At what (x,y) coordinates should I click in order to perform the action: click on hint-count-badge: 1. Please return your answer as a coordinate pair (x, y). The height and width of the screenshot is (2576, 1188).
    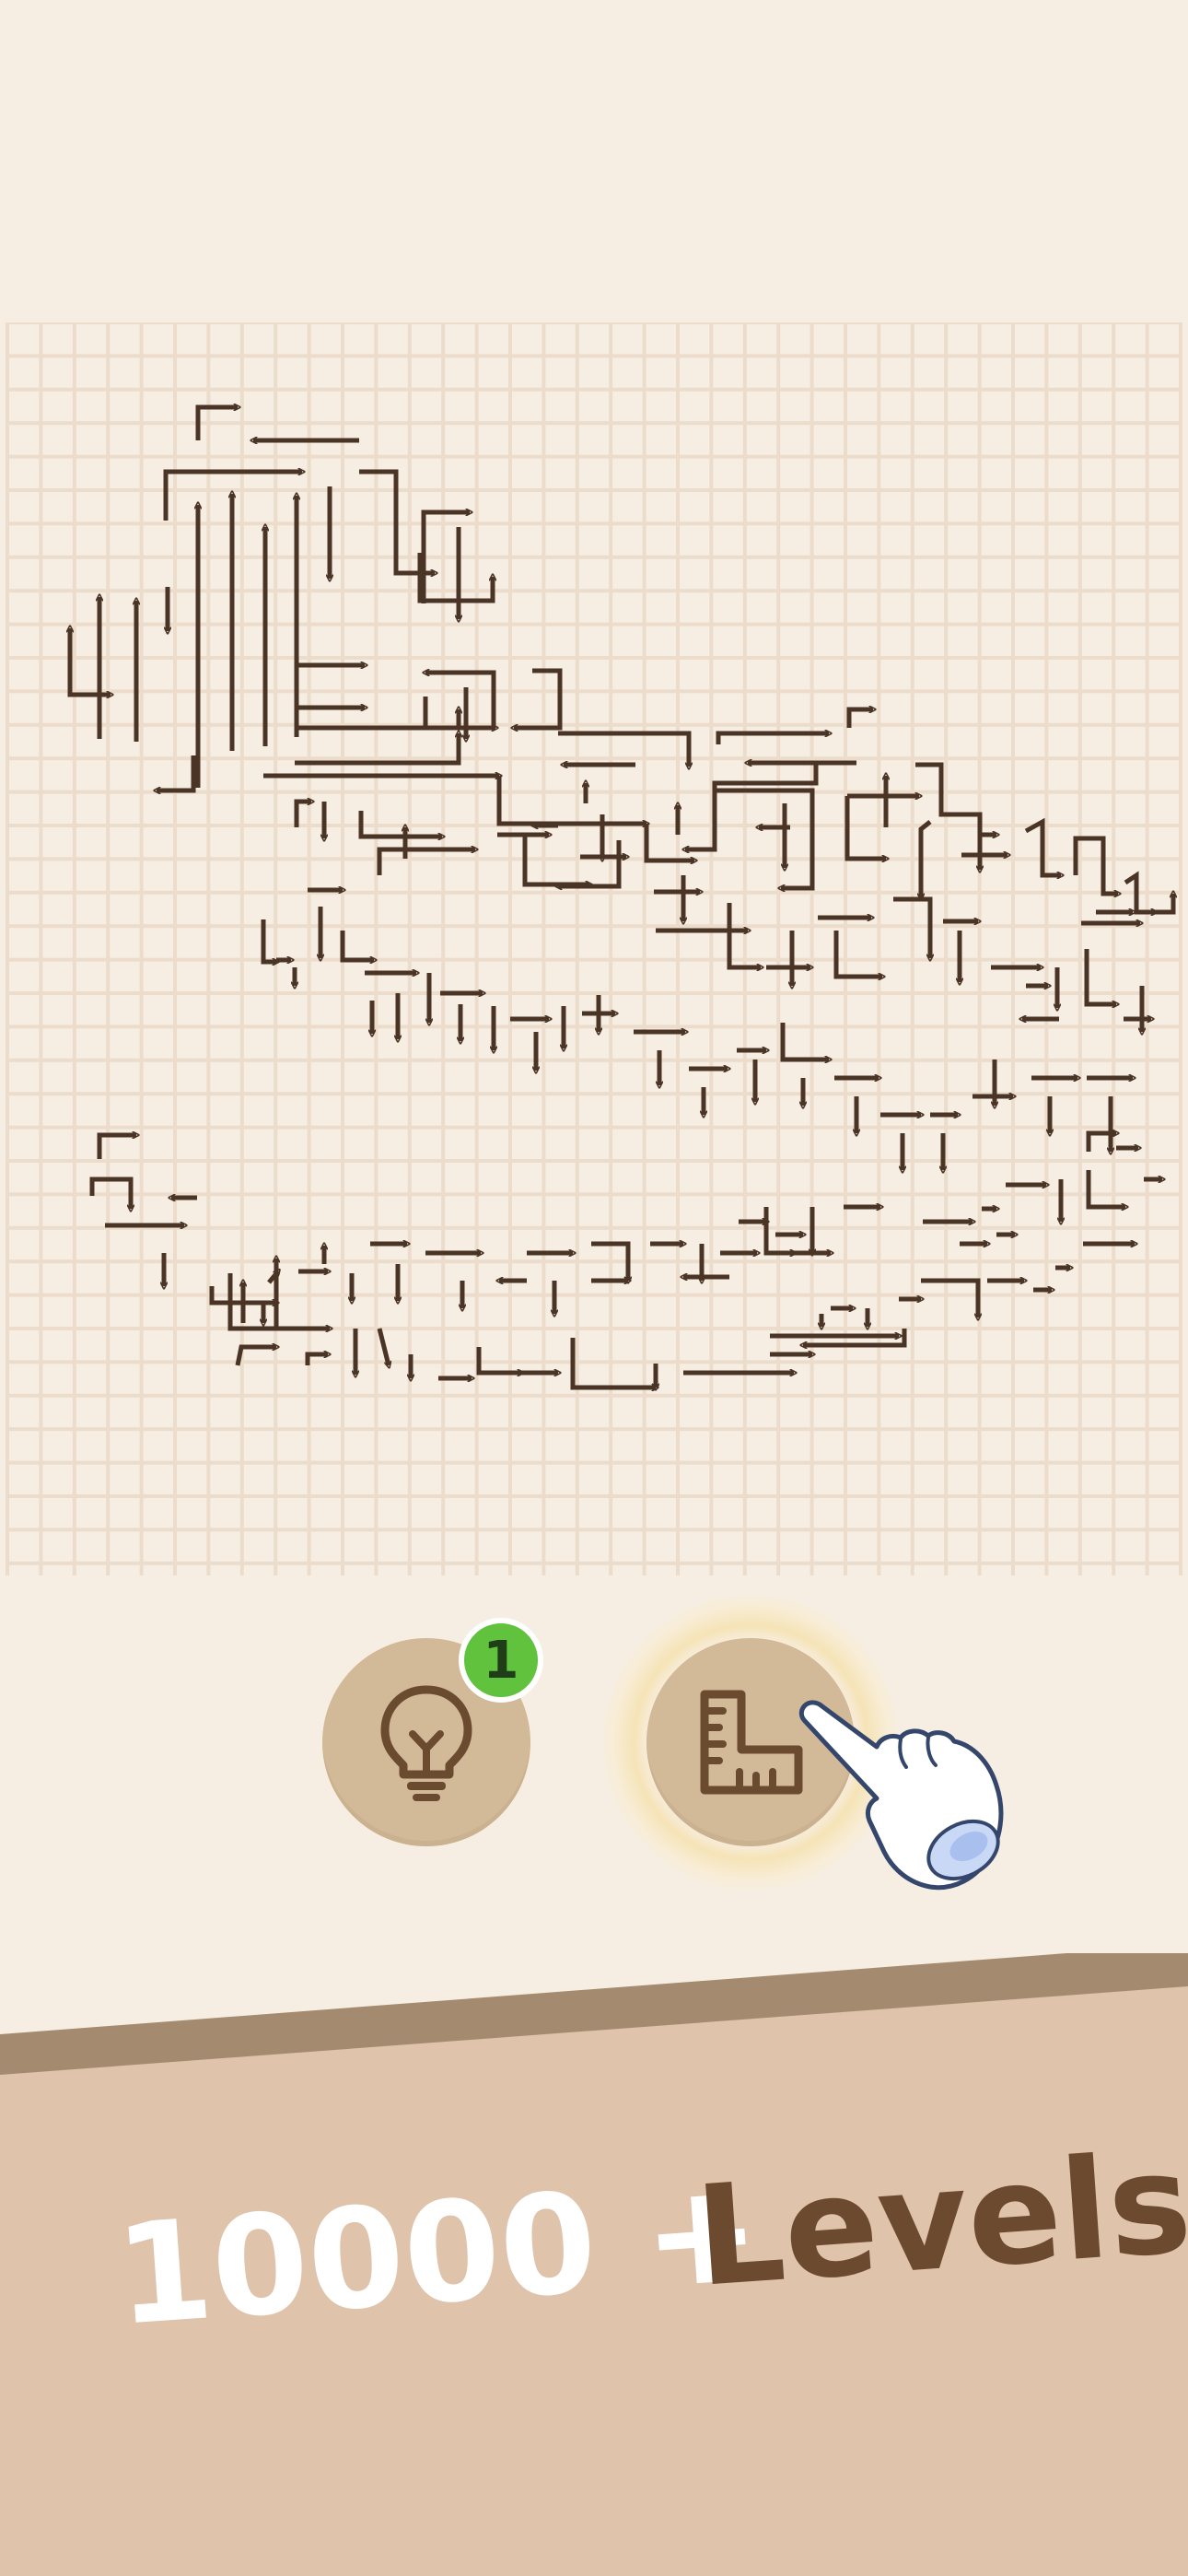
    Looking at the image, I should click on (501, 1660).